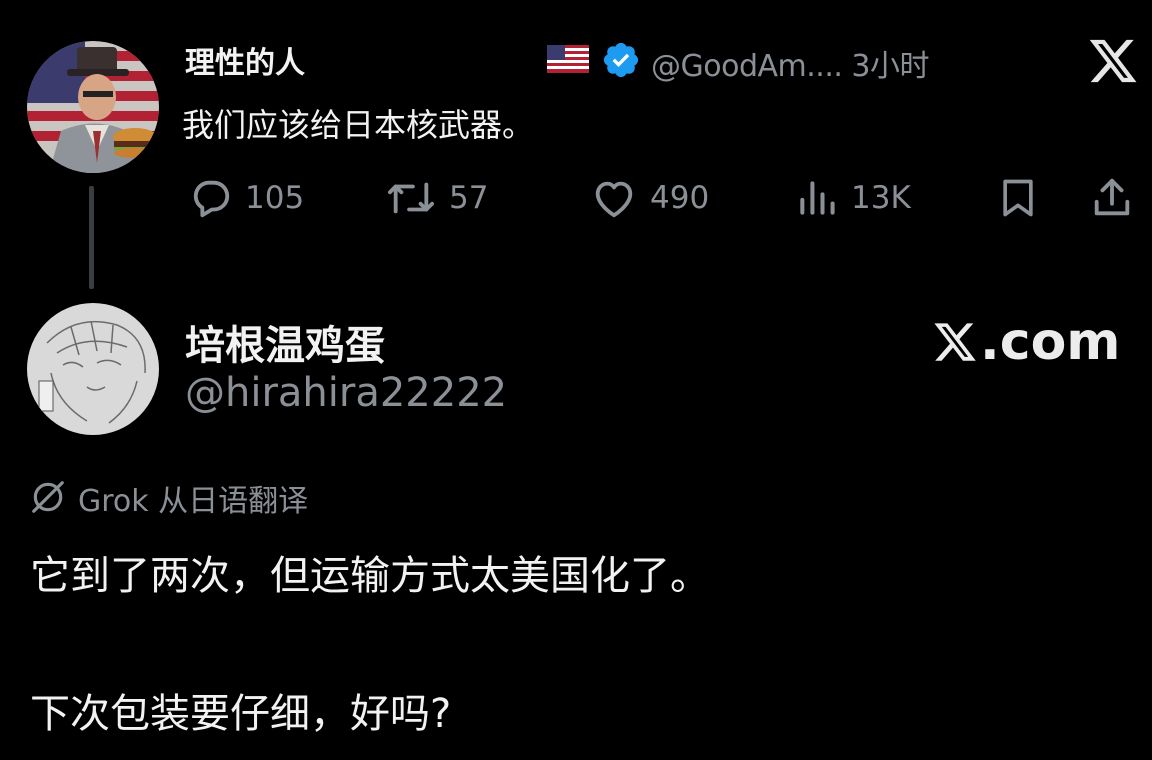 The width and height of the screenshot is (1152, 760). Describe the element at coordinates (211, 199) in the screenshot. I see `reply-icon` at that location.